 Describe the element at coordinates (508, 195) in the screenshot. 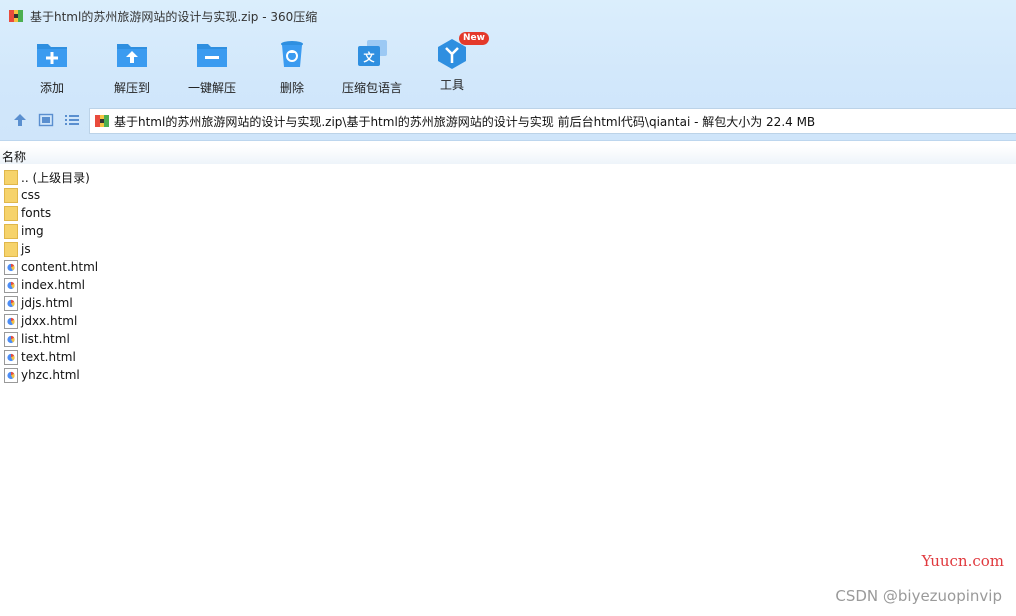

I see `list-item-folder: css` at that location.